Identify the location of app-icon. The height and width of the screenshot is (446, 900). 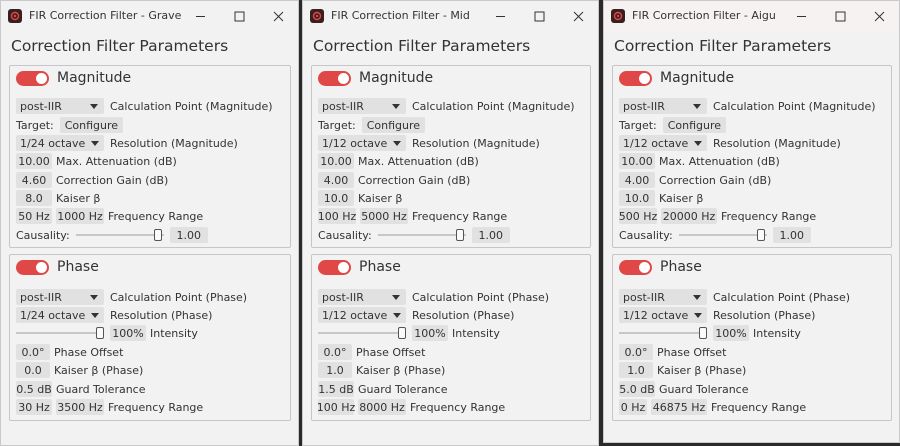
(15, 16).